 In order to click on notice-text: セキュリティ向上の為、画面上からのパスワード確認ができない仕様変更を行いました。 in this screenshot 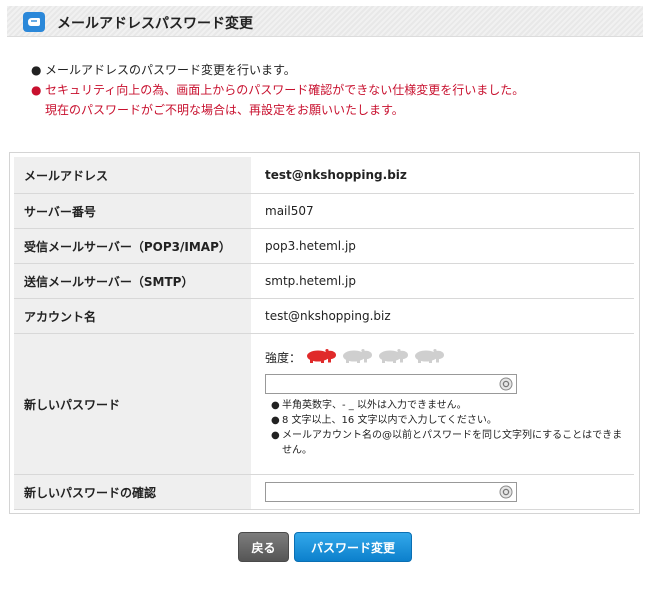, I will do `click(285, 90)`.